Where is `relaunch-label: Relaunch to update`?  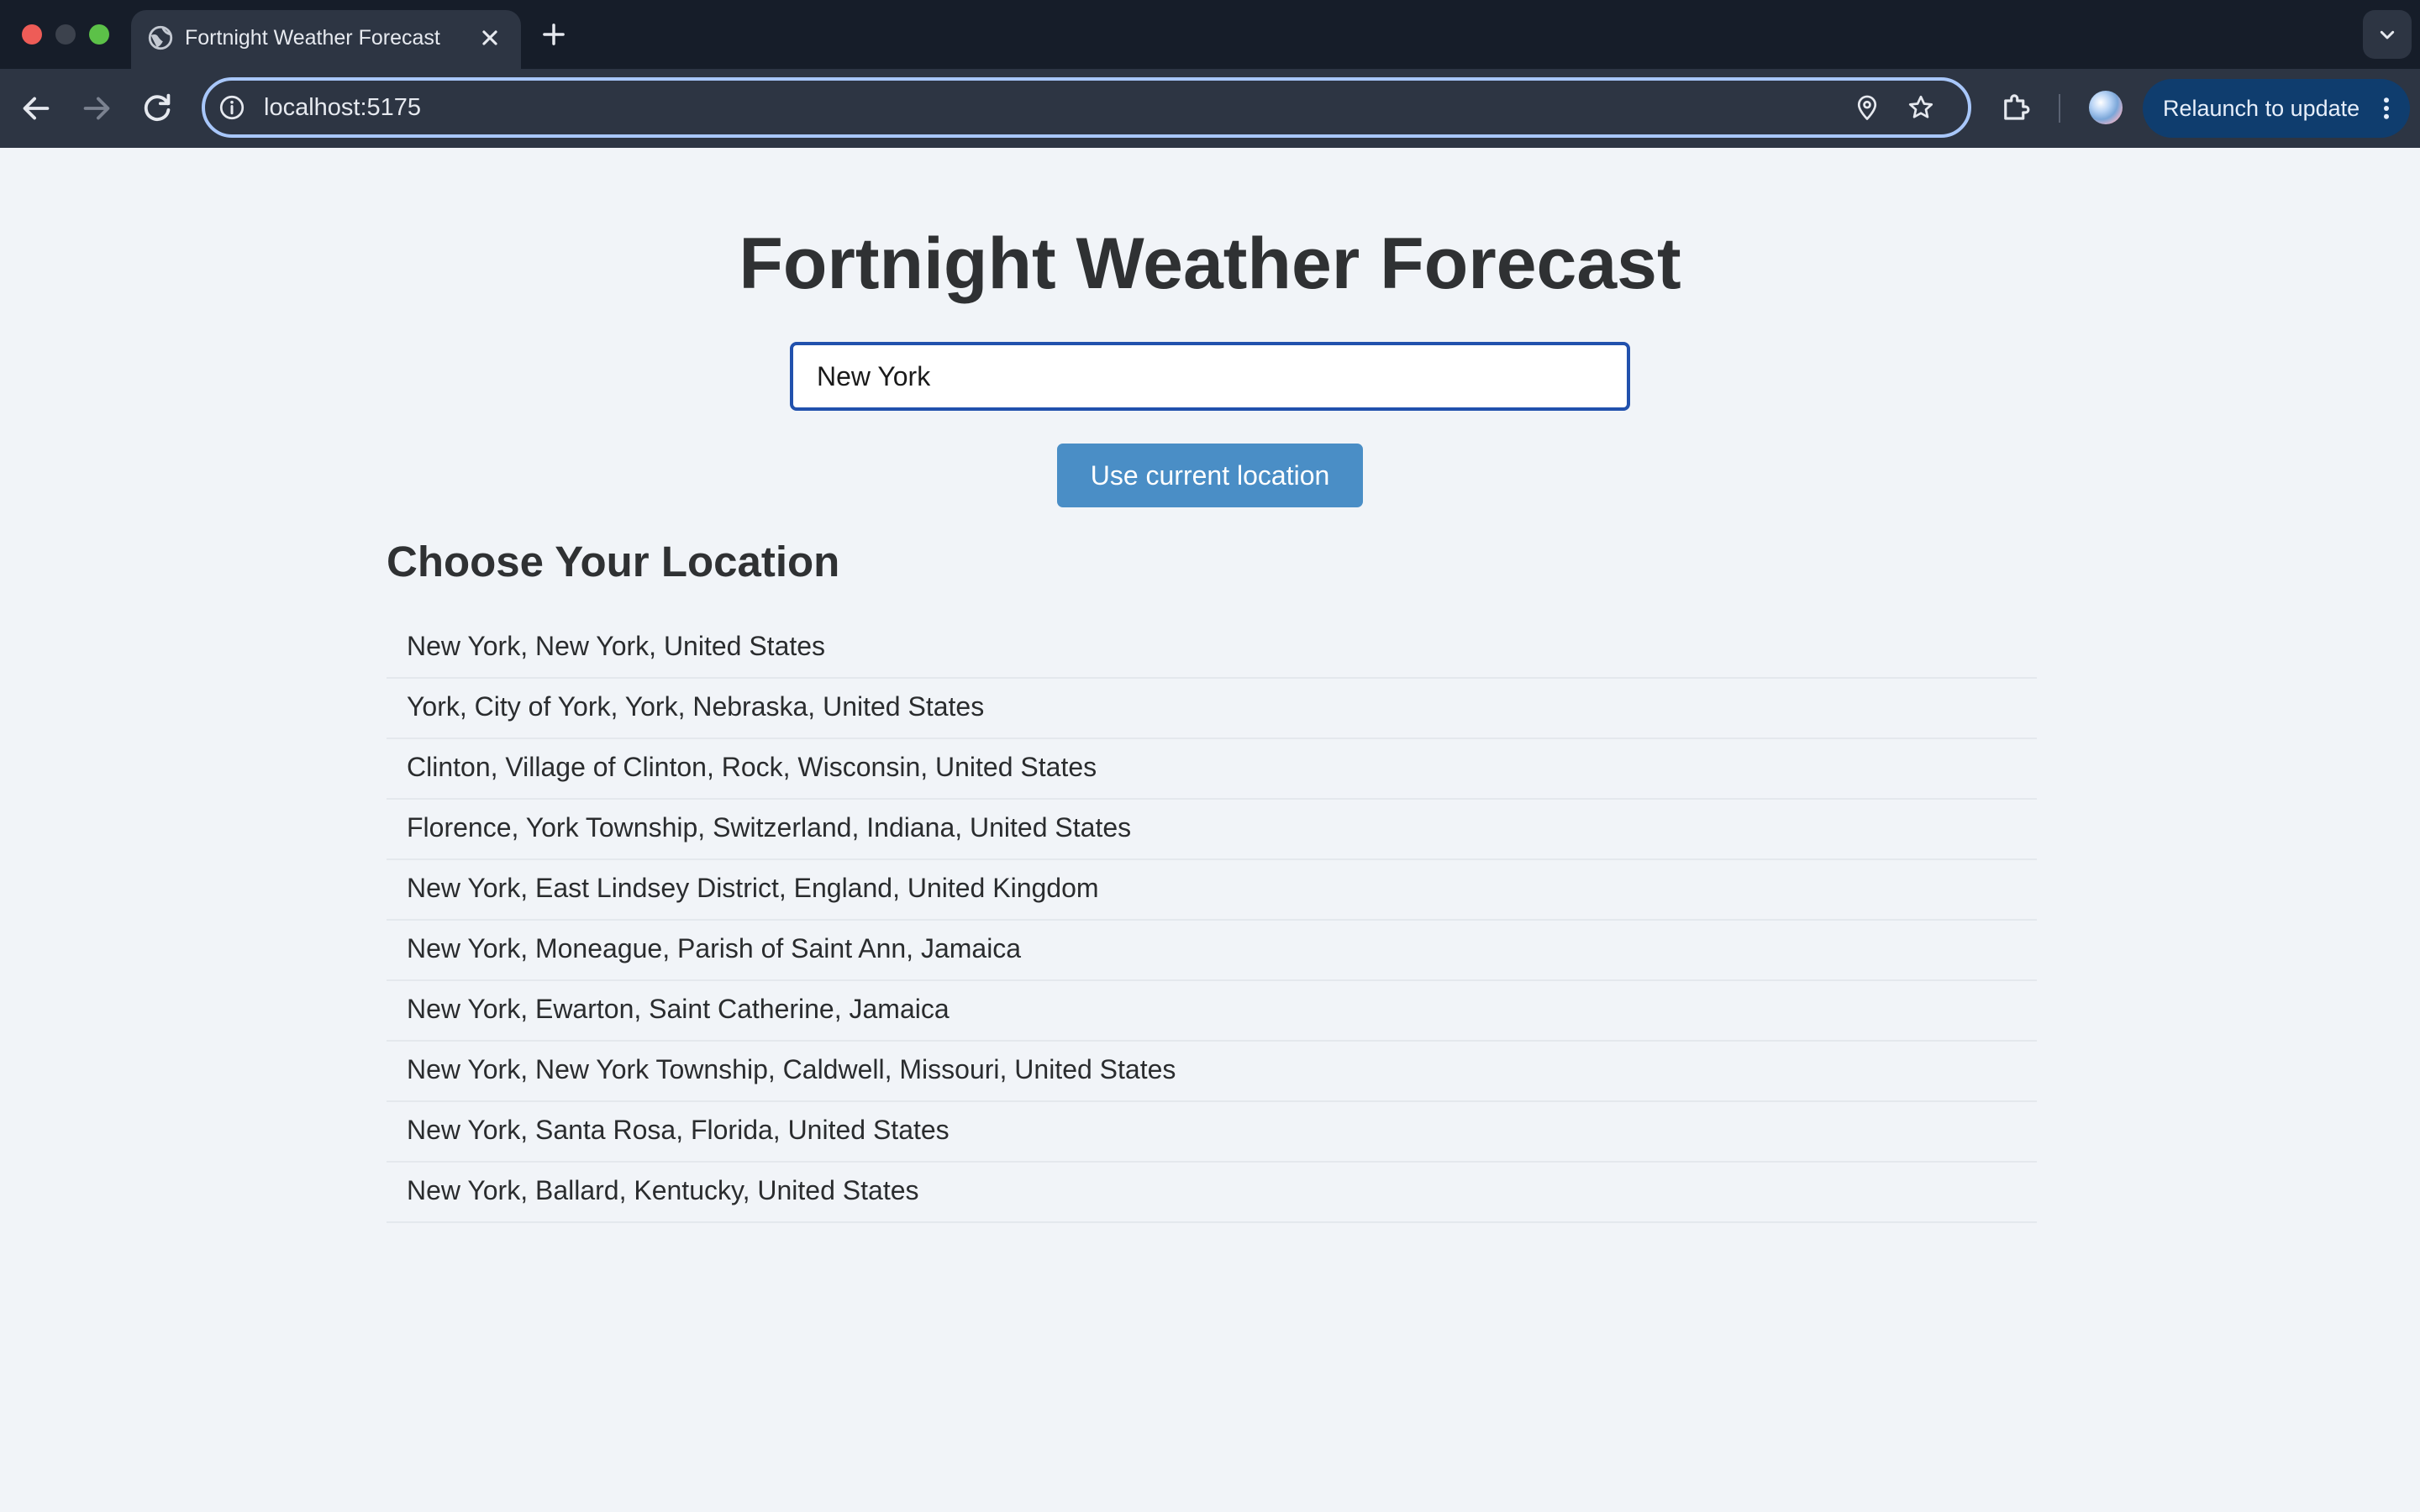 relaunch-label: Relaunch to update is located at coordinates (2262, 108).